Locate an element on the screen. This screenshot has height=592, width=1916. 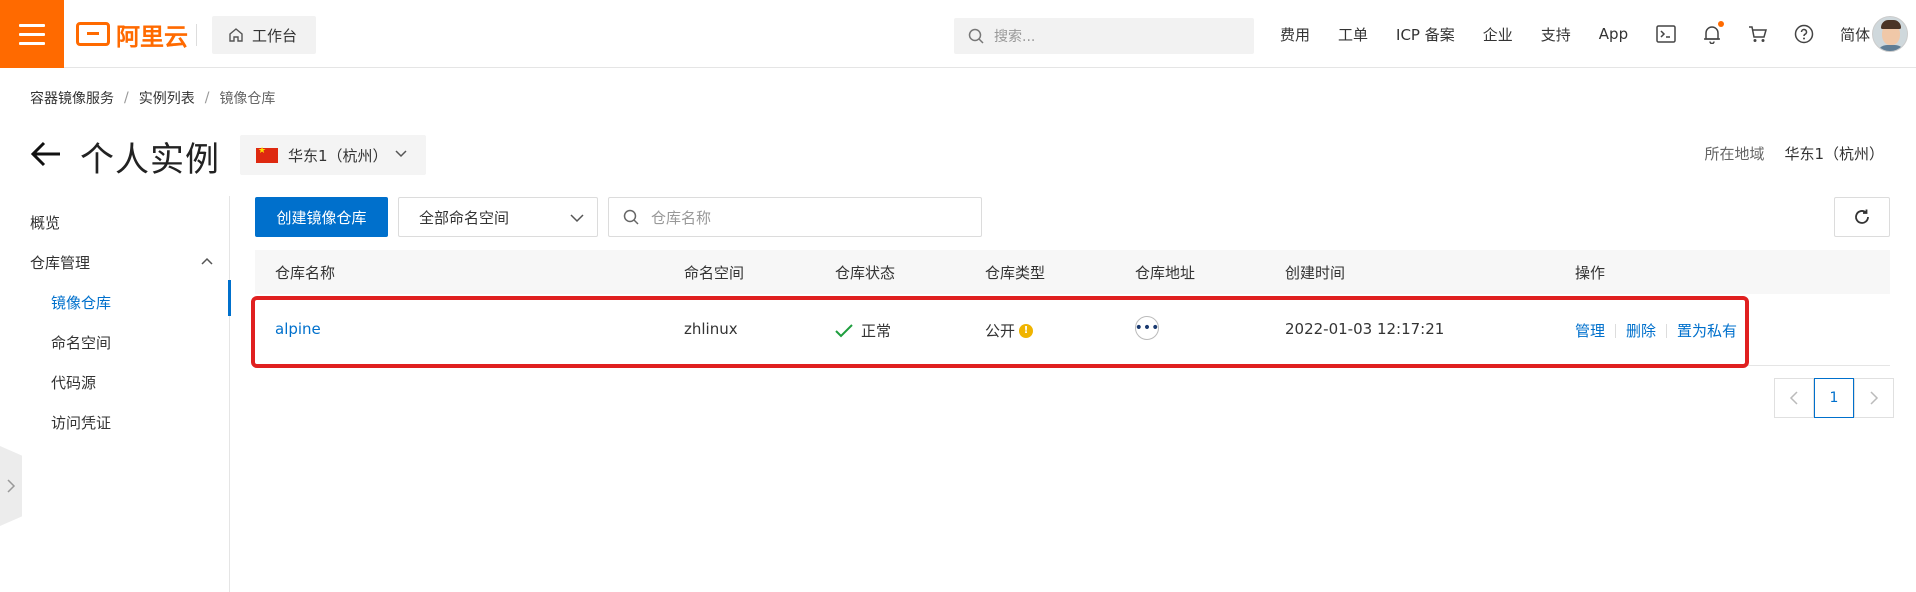
home-icon is located at coordinates (236, 35).